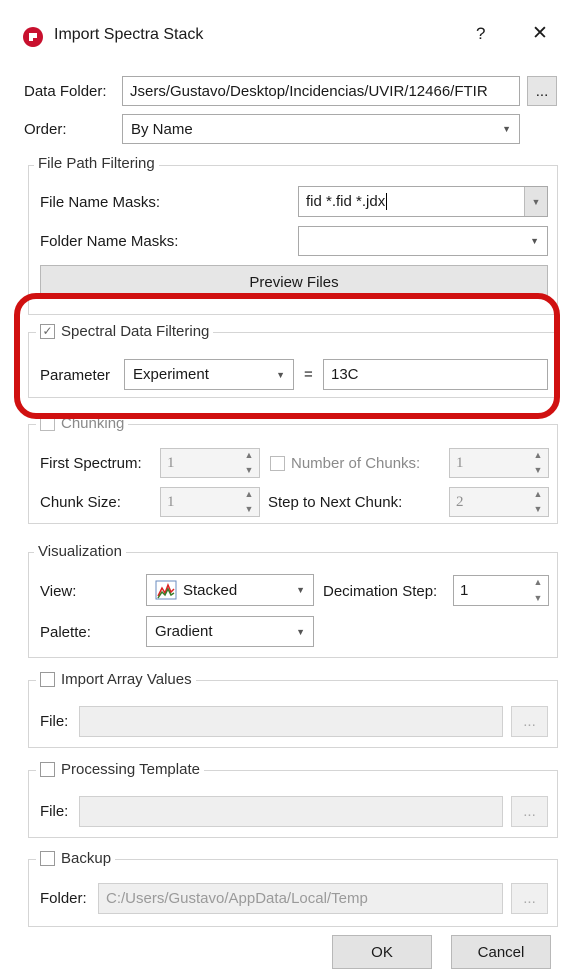 This screenshot has width=574, height=980. What do you see at coordinates (294, 282) in the screenshot?
I see `preview-files-button: Preview Files` at bounding box center [294, 282].